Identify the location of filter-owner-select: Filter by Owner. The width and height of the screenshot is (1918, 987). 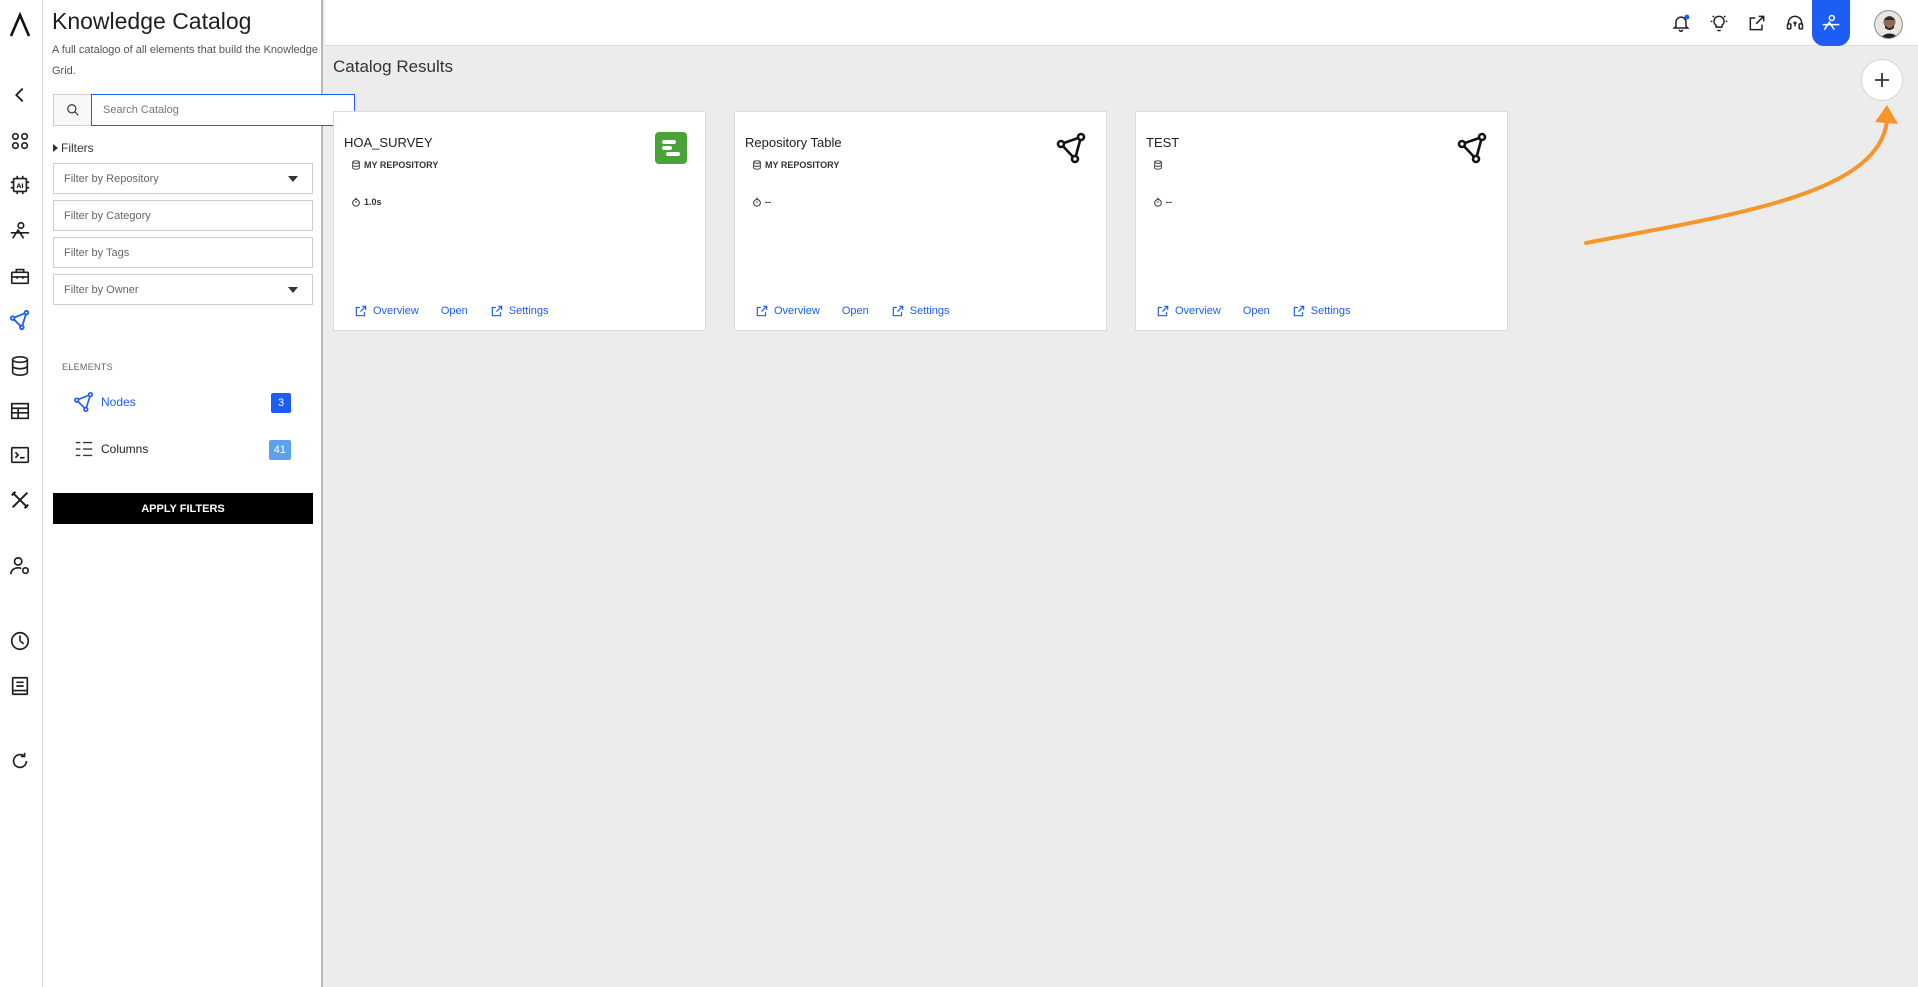
(183, 289).